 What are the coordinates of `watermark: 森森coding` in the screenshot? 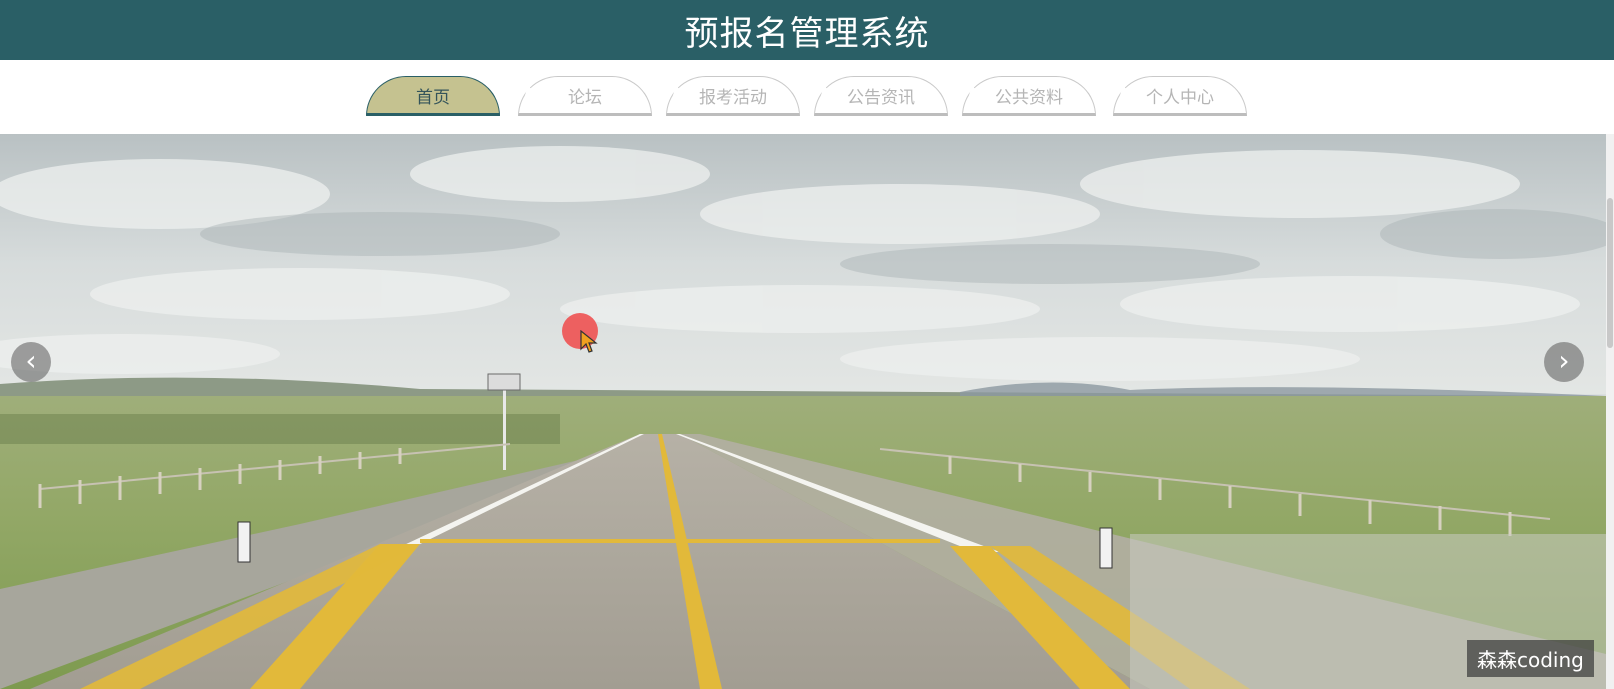 It's located at (1530, 658).